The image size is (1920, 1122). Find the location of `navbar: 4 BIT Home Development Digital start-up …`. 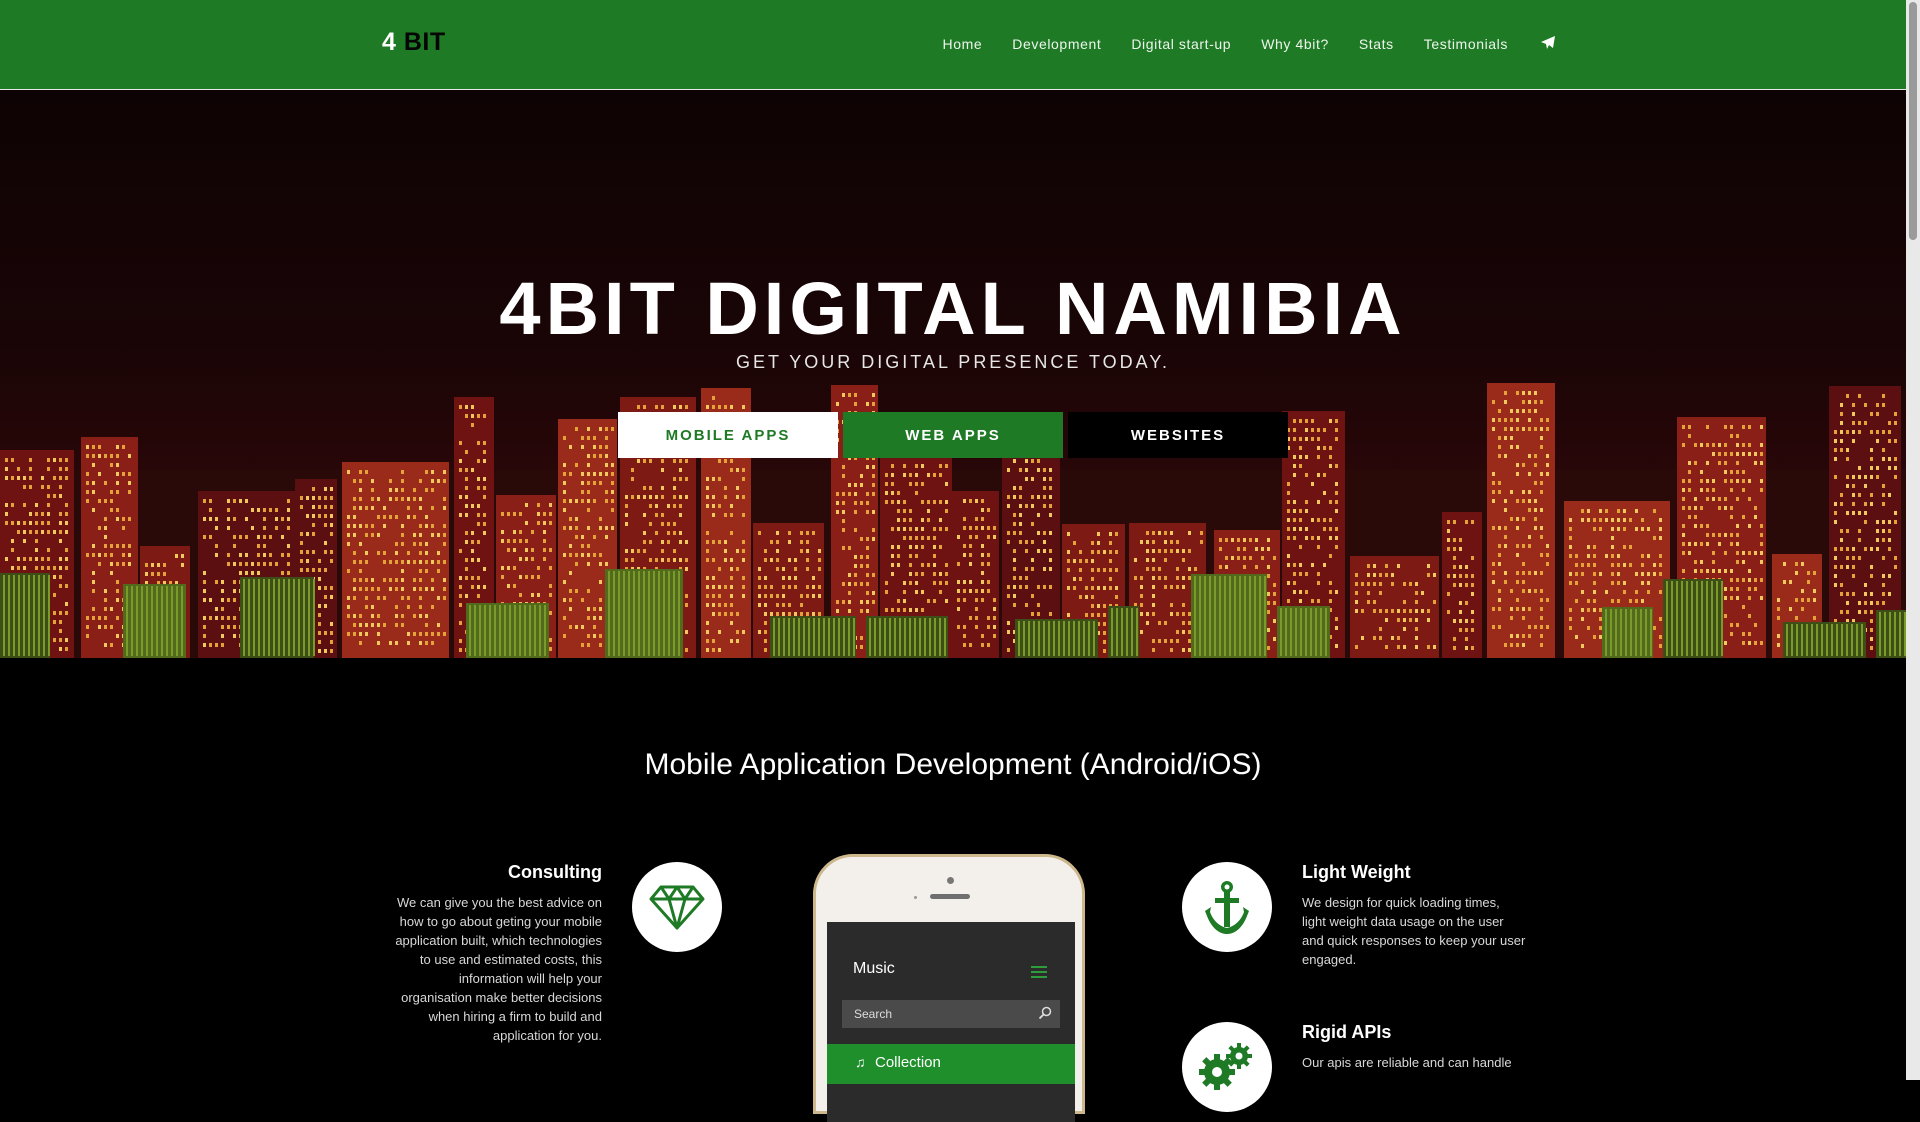

navbar: 4 BIT Home Development Digital start-up … is located at coordinates (953, 45).